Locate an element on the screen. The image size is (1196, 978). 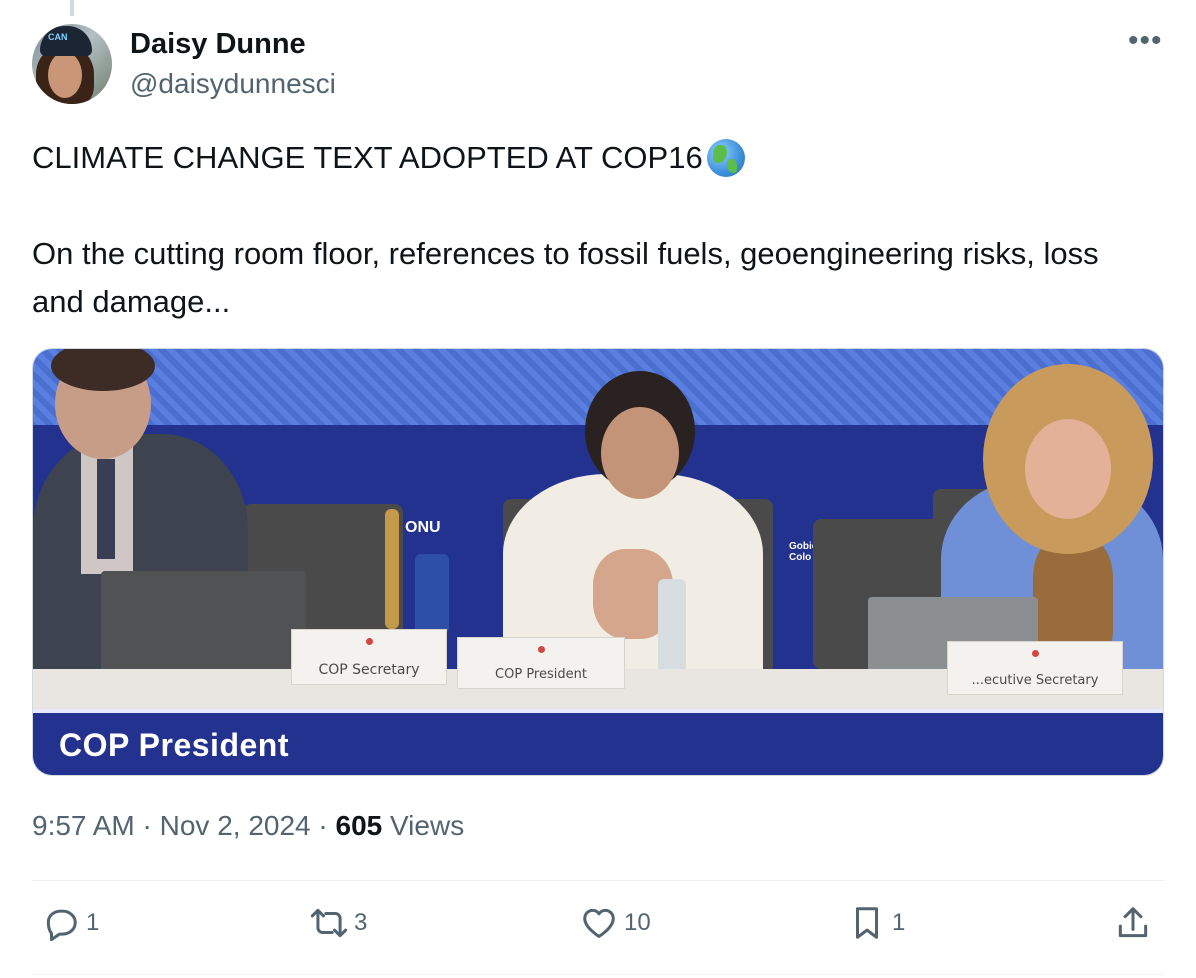
author-handle: @daisydunnesci is located at coordinates (233, 84).